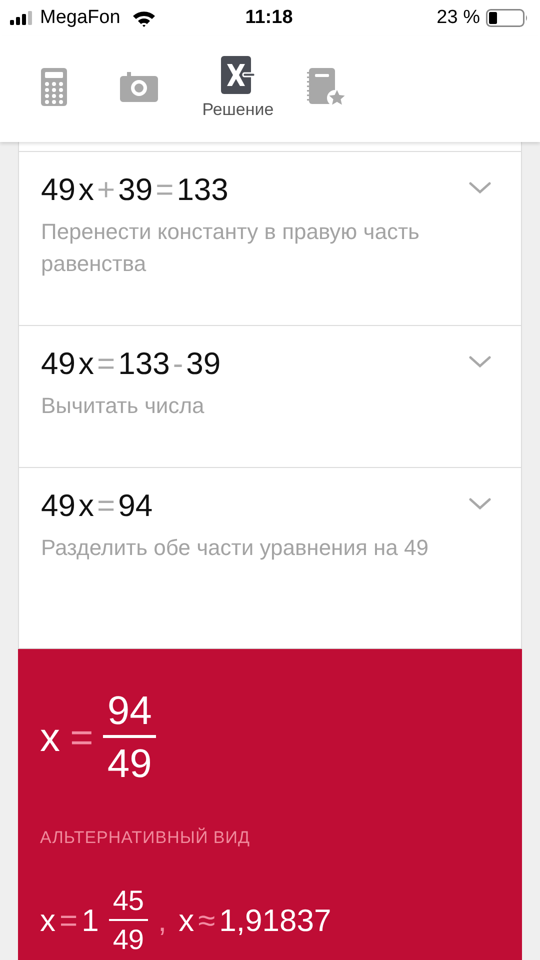 Image resolution: width=540 pixels, height=960 pixels. I want to click on solution-tab: Решение, so click(238, 88).